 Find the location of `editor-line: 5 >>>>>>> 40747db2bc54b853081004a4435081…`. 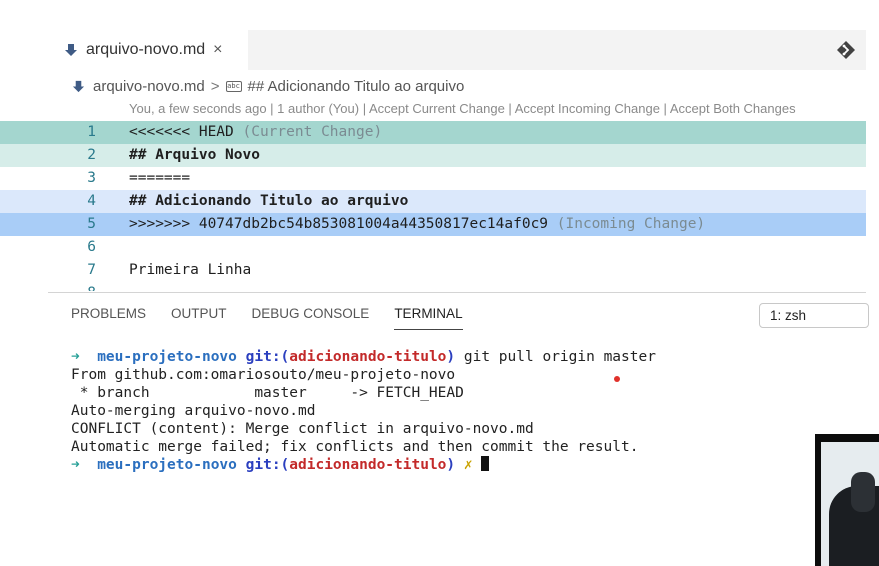

editor-line: 5 >>>>>>> 40747db2bc54b853081004a4435081… is located at coordinates (433, 224).